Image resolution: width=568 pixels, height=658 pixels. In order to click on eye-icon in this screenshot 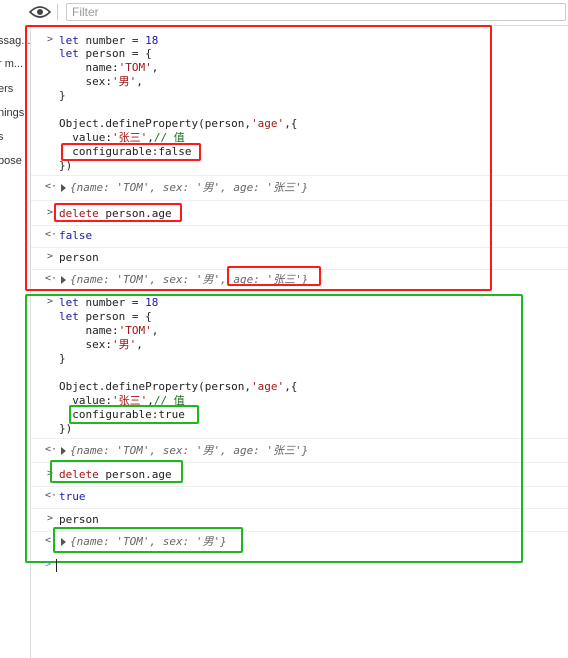, I will do `click(40, 12)`.